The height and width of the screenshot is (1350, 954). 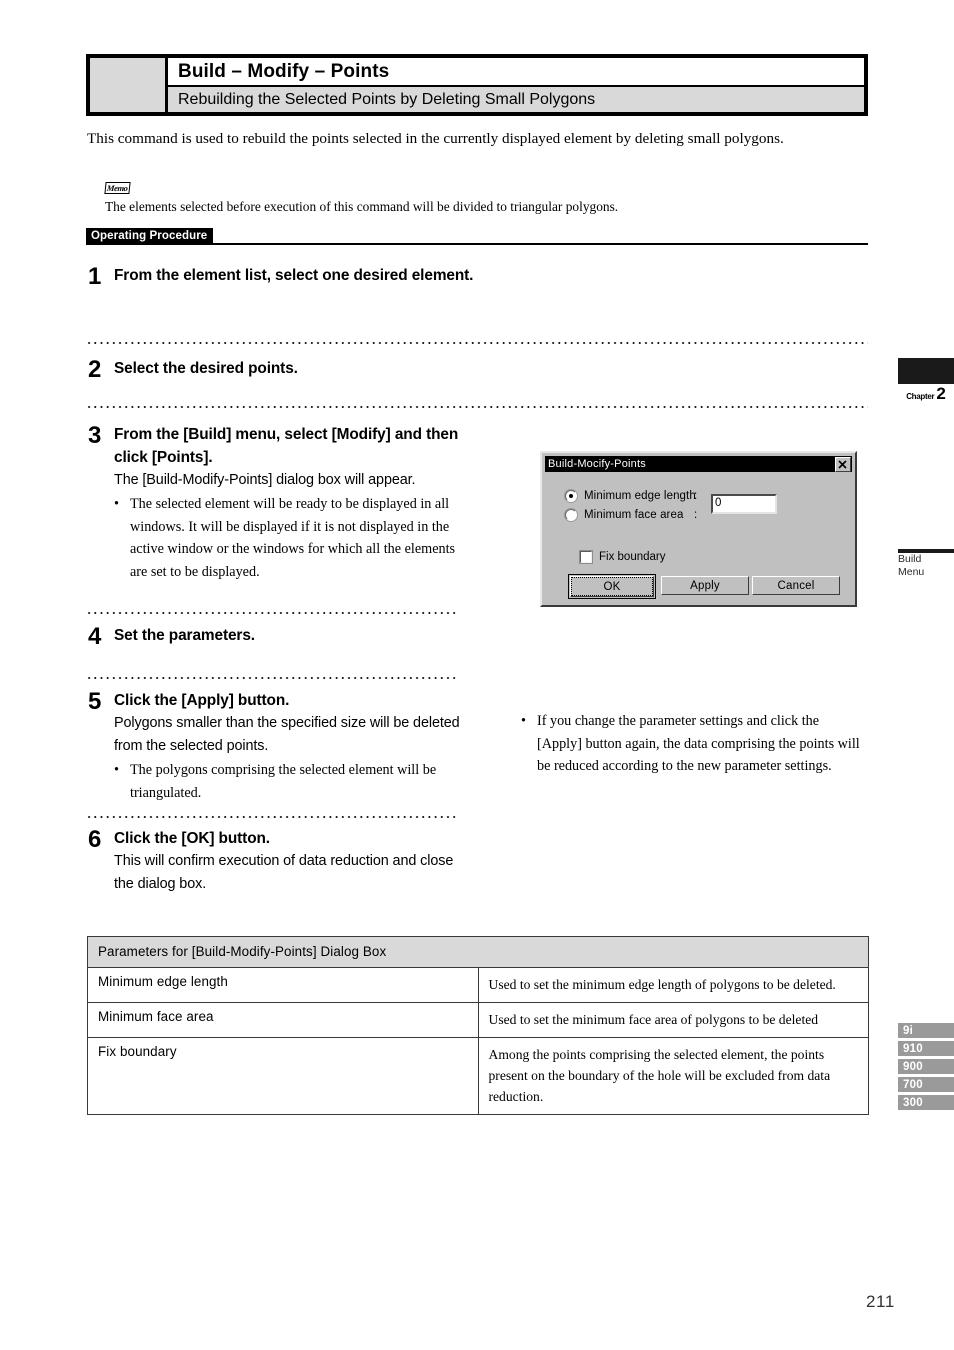 I want to click on step-4-heading: Set the parameters., so click(x=184, y=635).